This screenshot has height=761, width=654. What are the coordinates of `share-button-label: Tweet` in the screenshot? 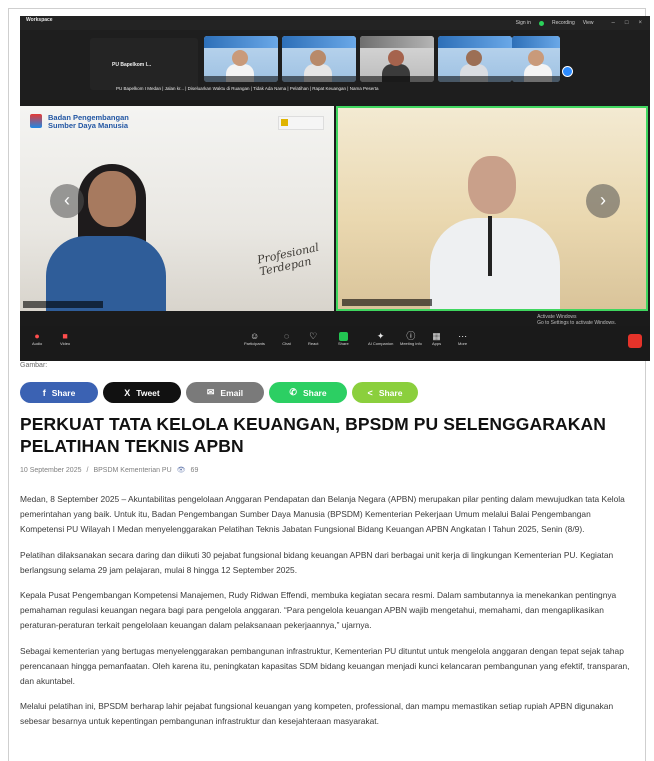 It's located at (148, 392).